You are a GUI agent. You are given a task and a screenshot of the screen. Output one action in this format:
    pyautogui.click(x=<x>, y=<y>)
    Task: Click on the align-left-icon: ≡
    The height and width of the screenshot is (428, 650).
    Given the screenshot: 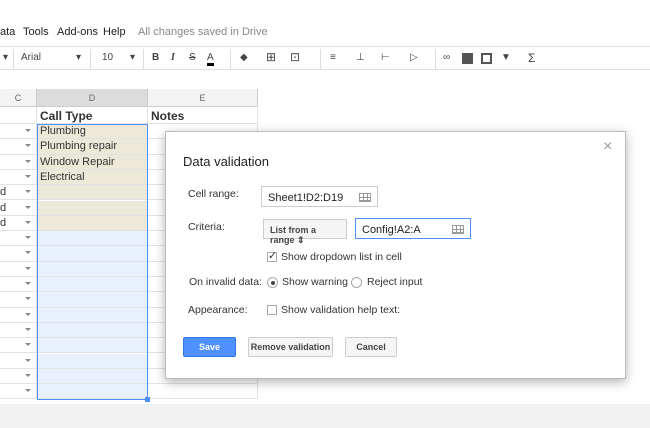 What is the action you would take?
    pyautogui.click(x=333, y=57)
    